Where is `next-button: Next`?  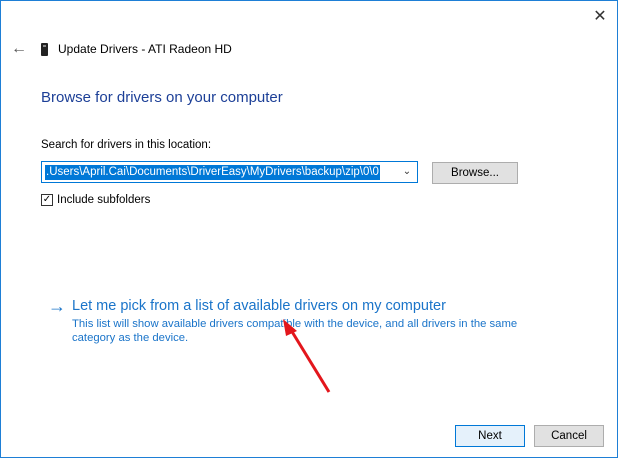 next-button: Next is located at coordinates (490, 436).